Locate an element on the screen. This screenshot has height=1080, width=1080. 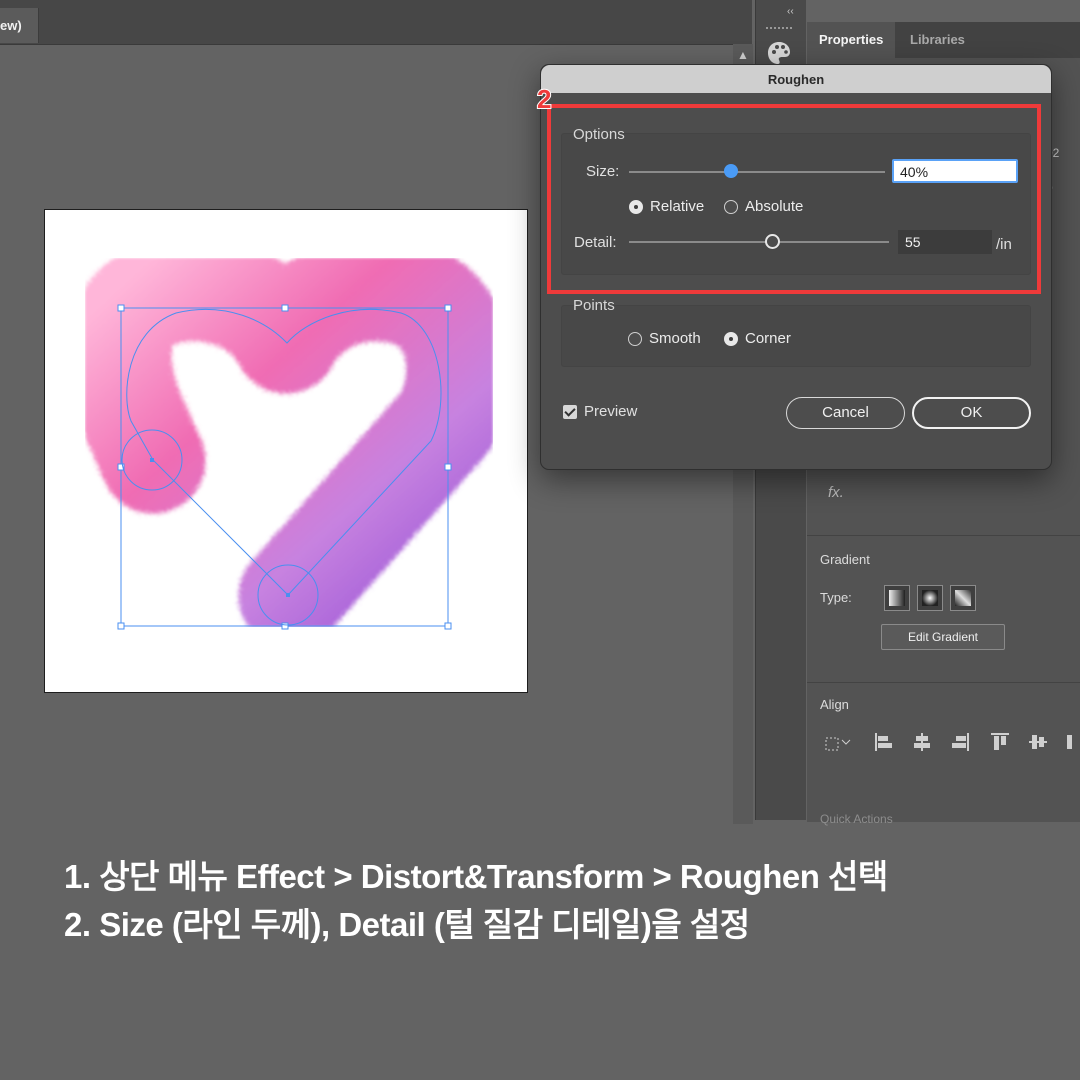
tab-libraries-label: Libraries is located at coordinates (937, 39).